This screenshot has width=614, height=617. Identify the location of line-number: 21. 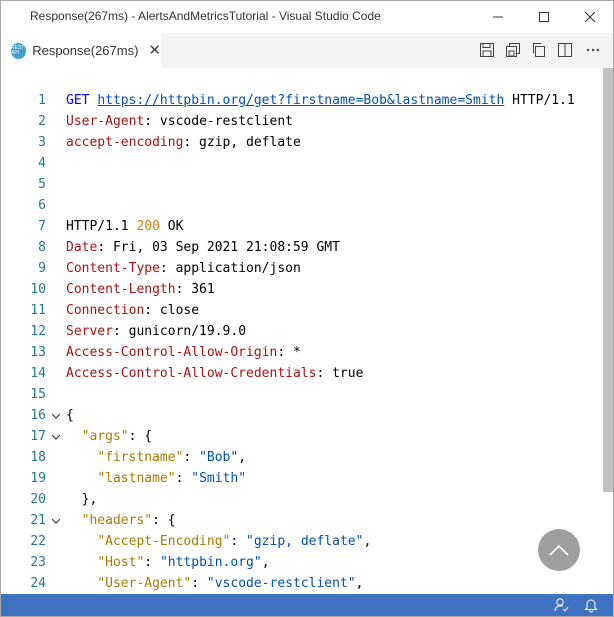
(38, 520).